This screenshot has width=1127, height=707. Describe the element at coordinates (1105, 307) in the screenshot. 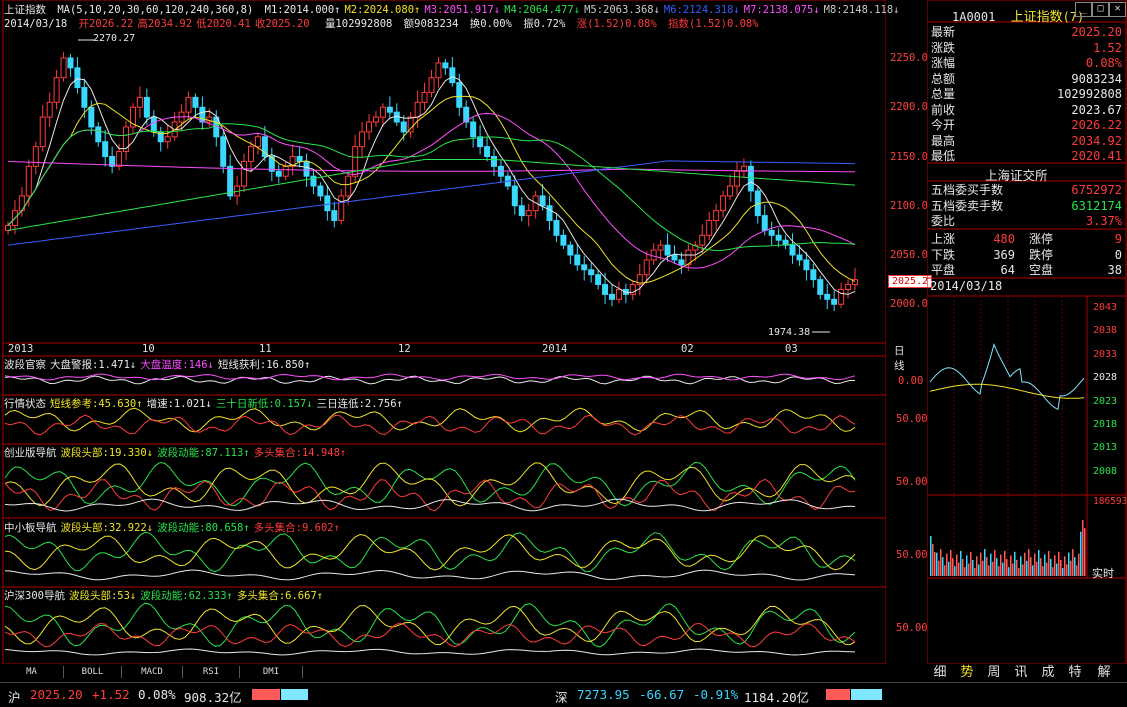

I see `mini-chart-tick: 2043` at that location.